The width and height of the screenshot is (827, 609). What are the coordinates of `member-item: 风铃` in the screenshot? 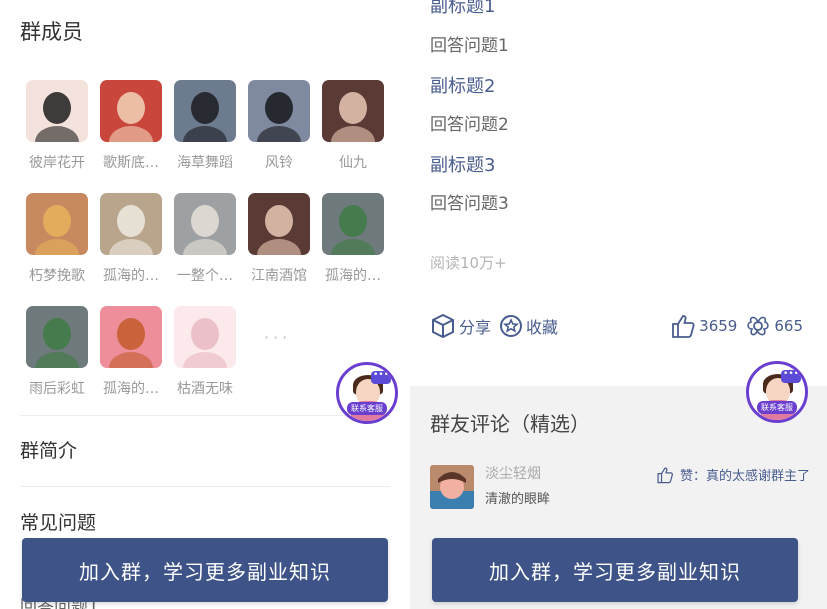 It's located at (279, 126).